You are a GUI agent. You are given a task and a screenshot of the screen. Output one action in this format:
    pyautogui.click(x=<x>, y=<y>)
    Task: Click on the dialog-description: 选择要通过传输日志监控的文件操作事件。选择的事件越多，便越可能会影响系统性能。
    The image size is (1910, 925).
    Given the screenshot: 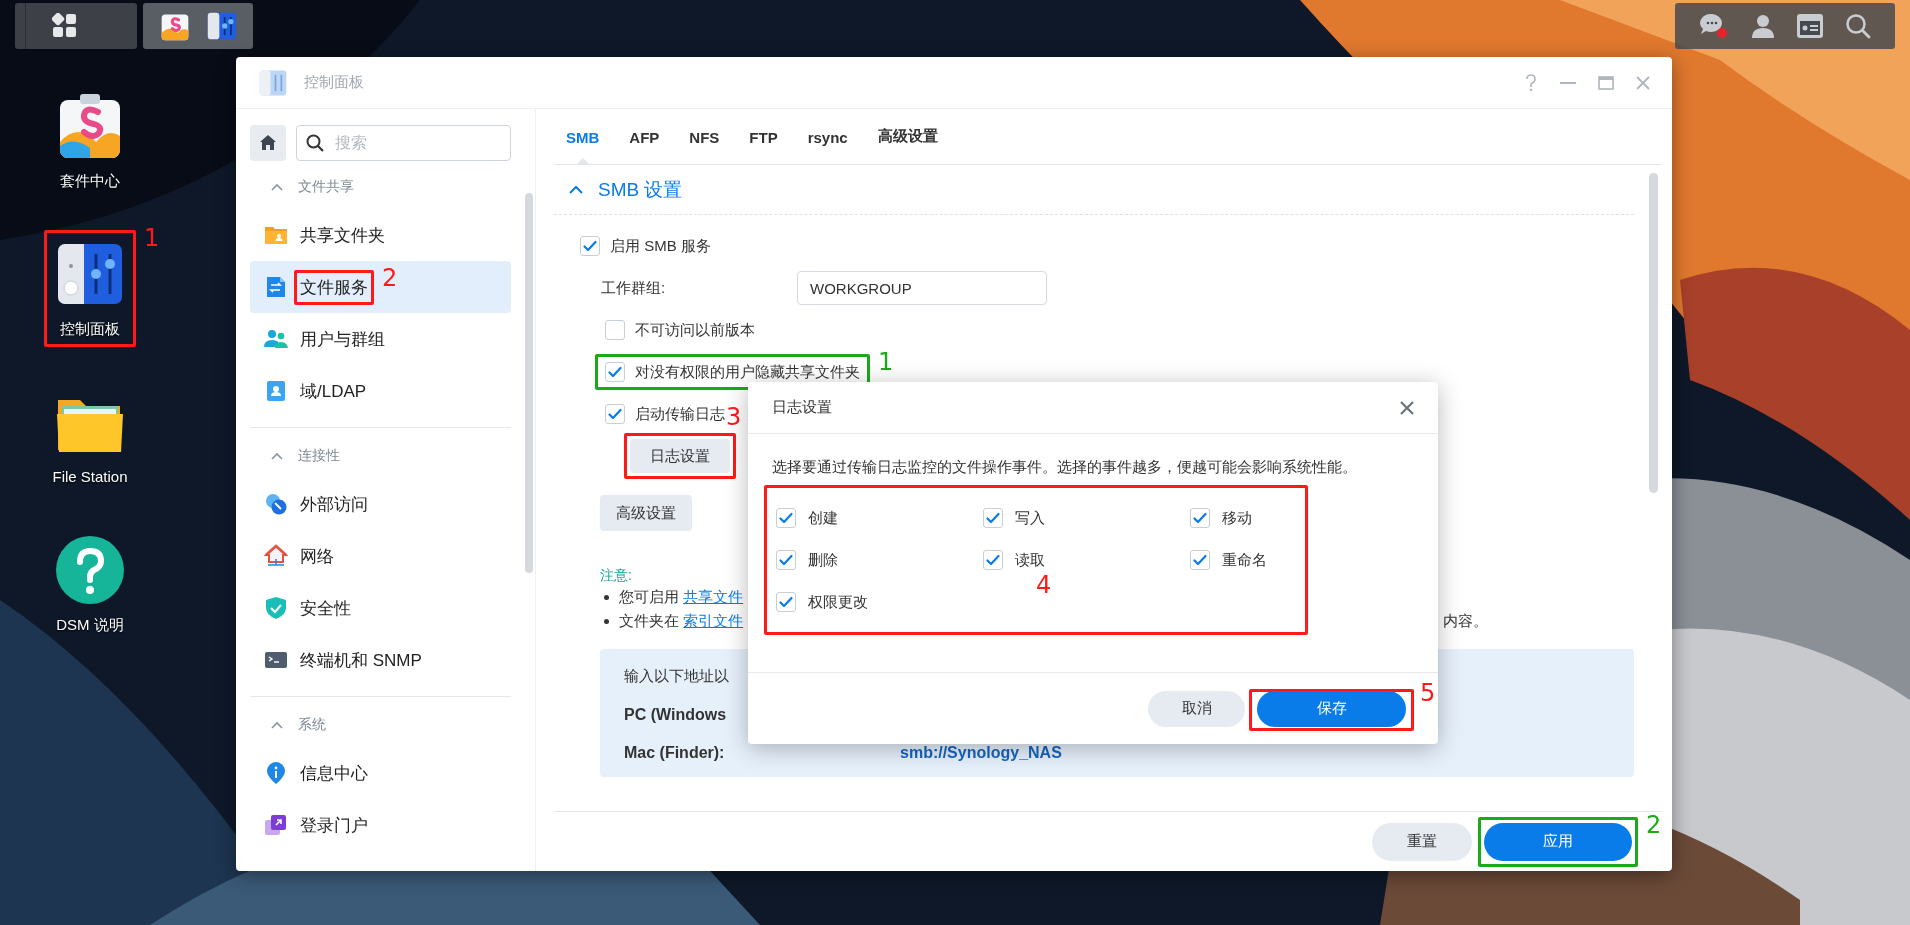 What is the action you would take?
    pyautogui.click(x=1064, y=467)
    